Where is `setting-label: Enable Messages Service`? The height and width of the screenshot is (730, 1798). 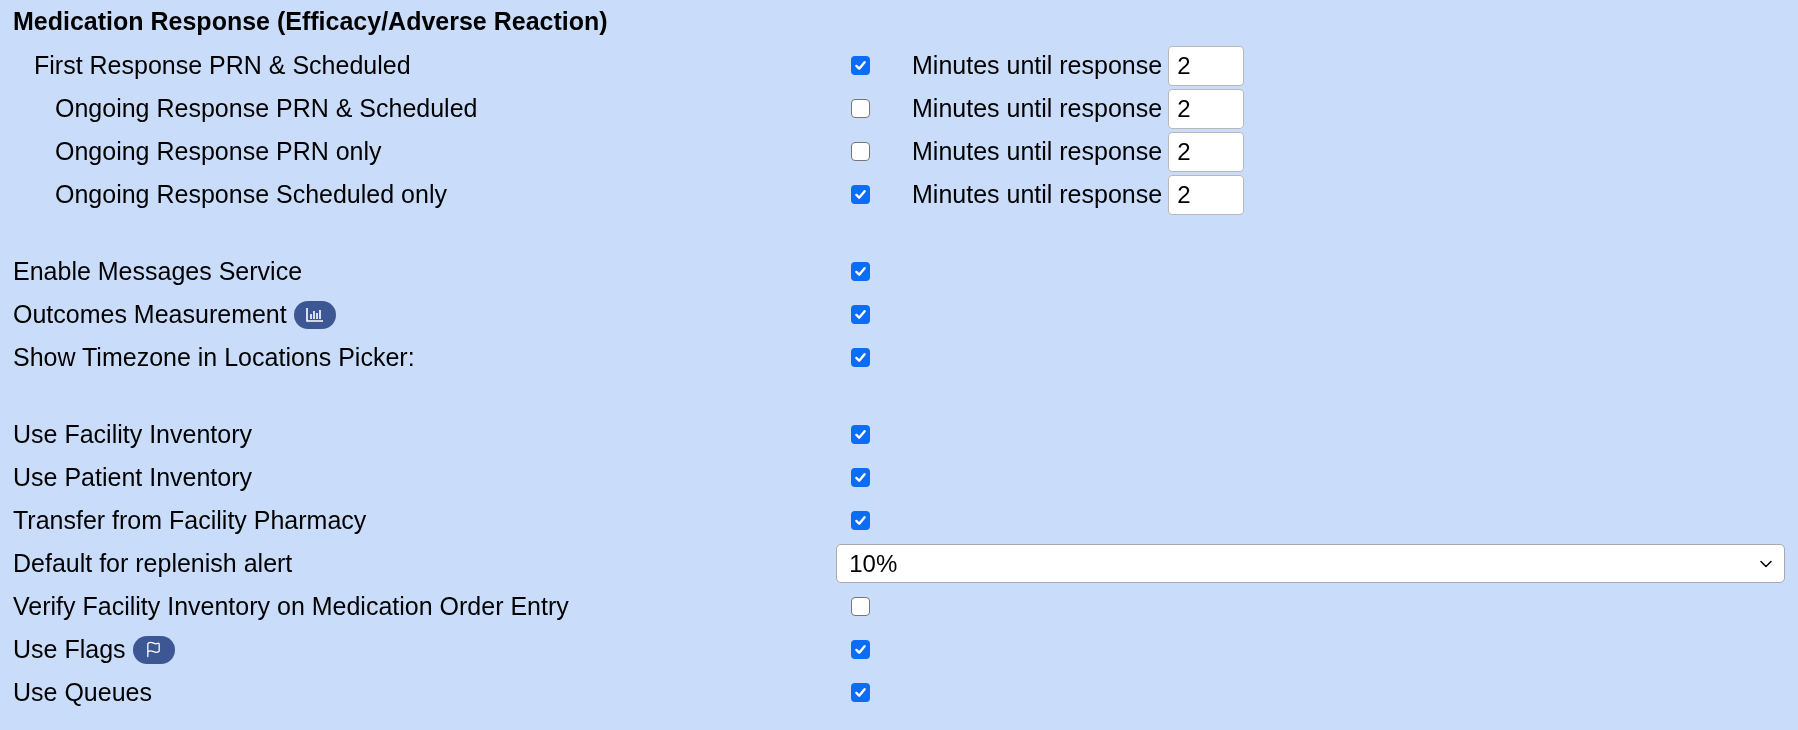
setting-label: Enable Messages Service is located at coordinates (158, 271).